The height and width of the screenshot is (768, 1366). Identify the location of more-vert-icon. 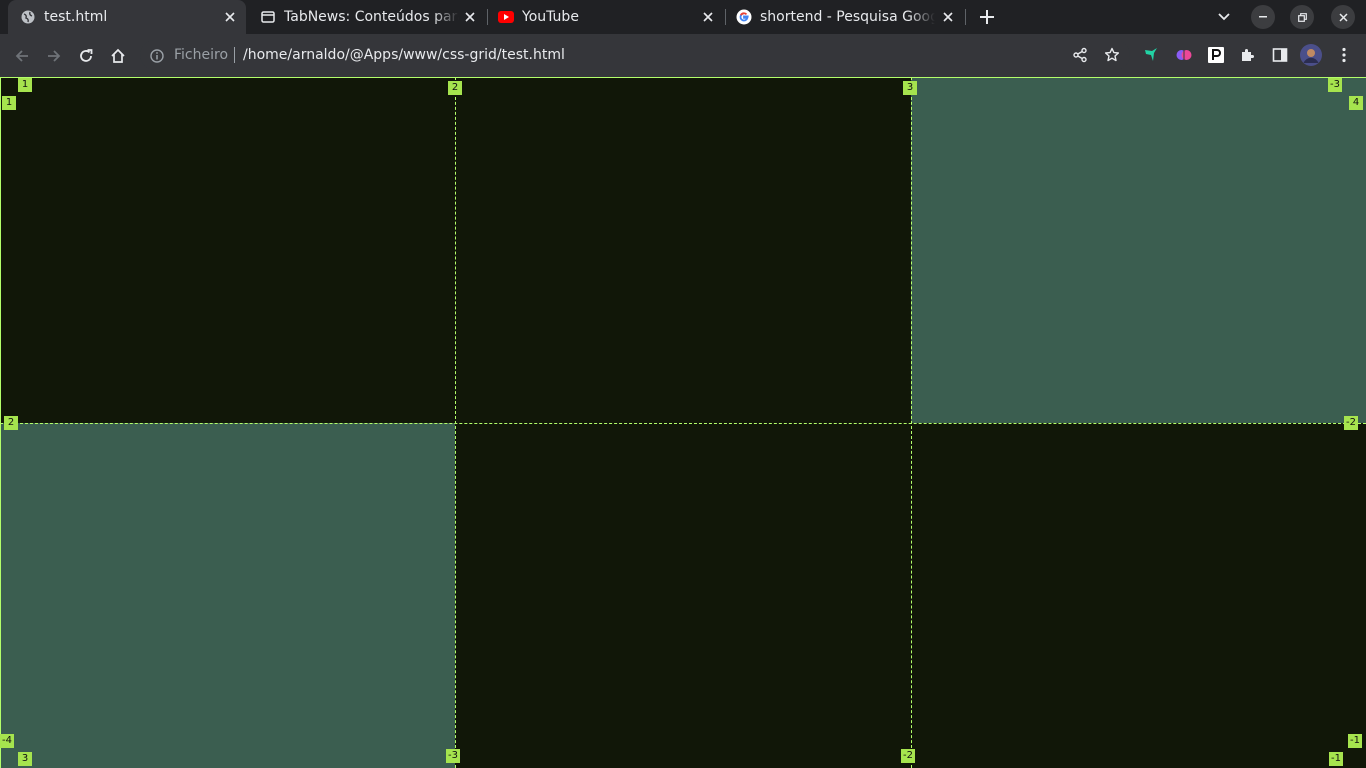
(1344, 55).